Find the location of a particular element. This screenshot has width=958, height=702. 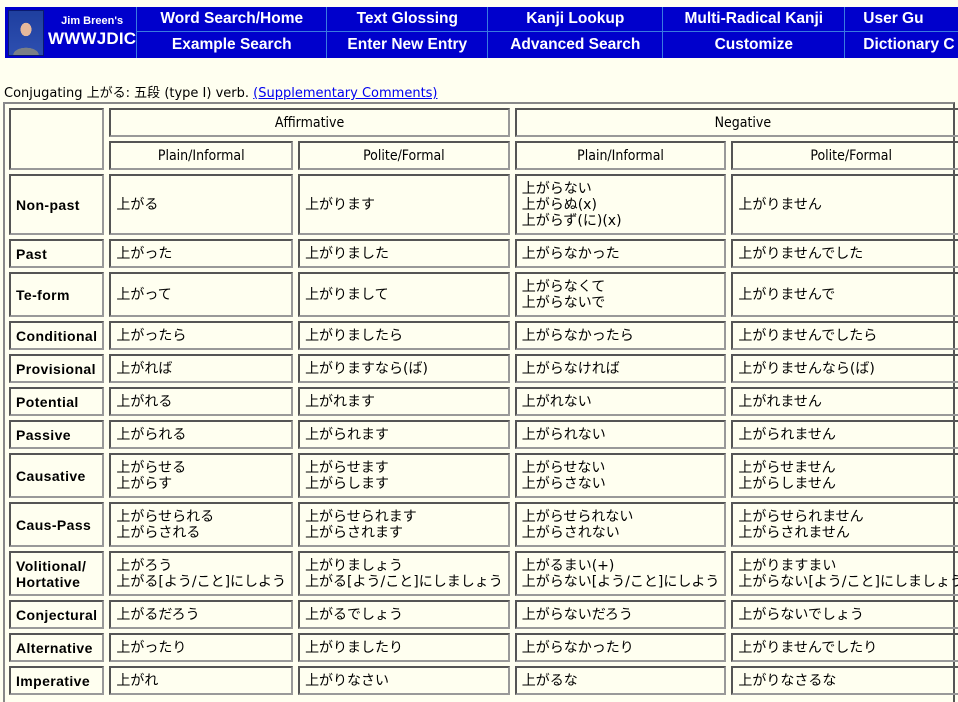

conjugation-form: 上がるまい(+) is located at coordinates (568, 565).